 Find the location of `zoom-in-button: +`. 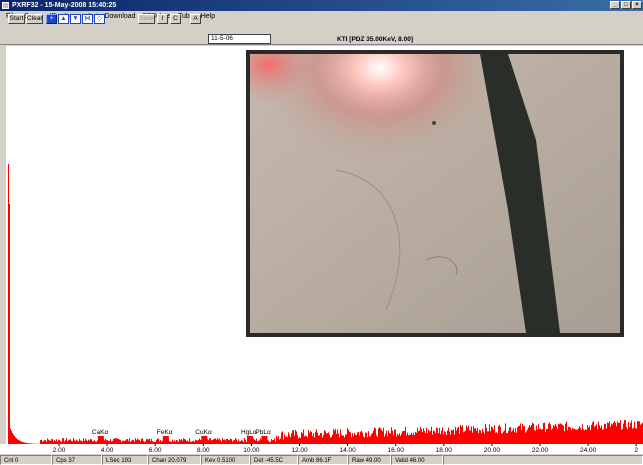

zoom-in-button: + is located at coordinates (51, 19).